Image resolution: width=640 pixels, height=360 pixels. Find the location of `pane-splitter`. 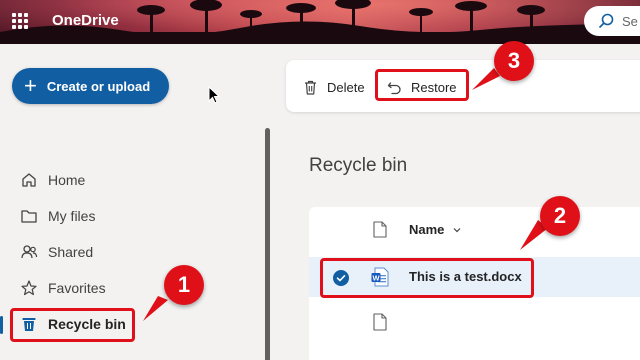

pane-splitter is located at coordinates (267, 244).